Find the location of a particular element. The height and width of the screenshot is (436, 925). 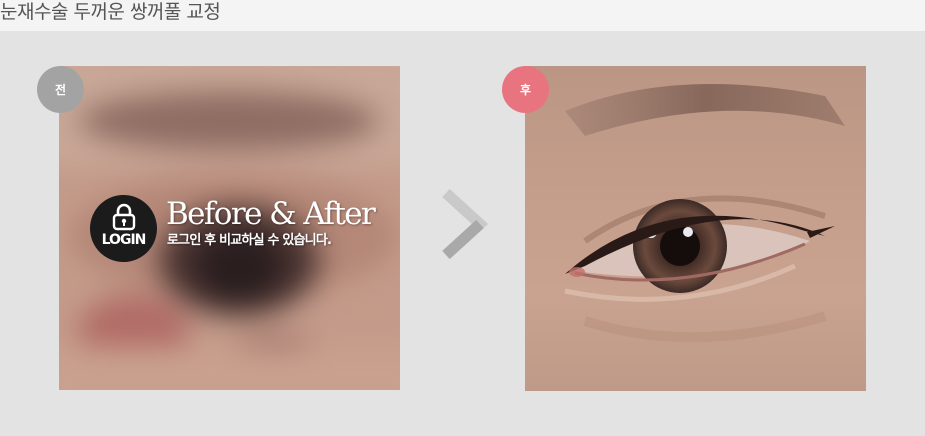

login-button: LOGIN is located at coordinates (123, 228).